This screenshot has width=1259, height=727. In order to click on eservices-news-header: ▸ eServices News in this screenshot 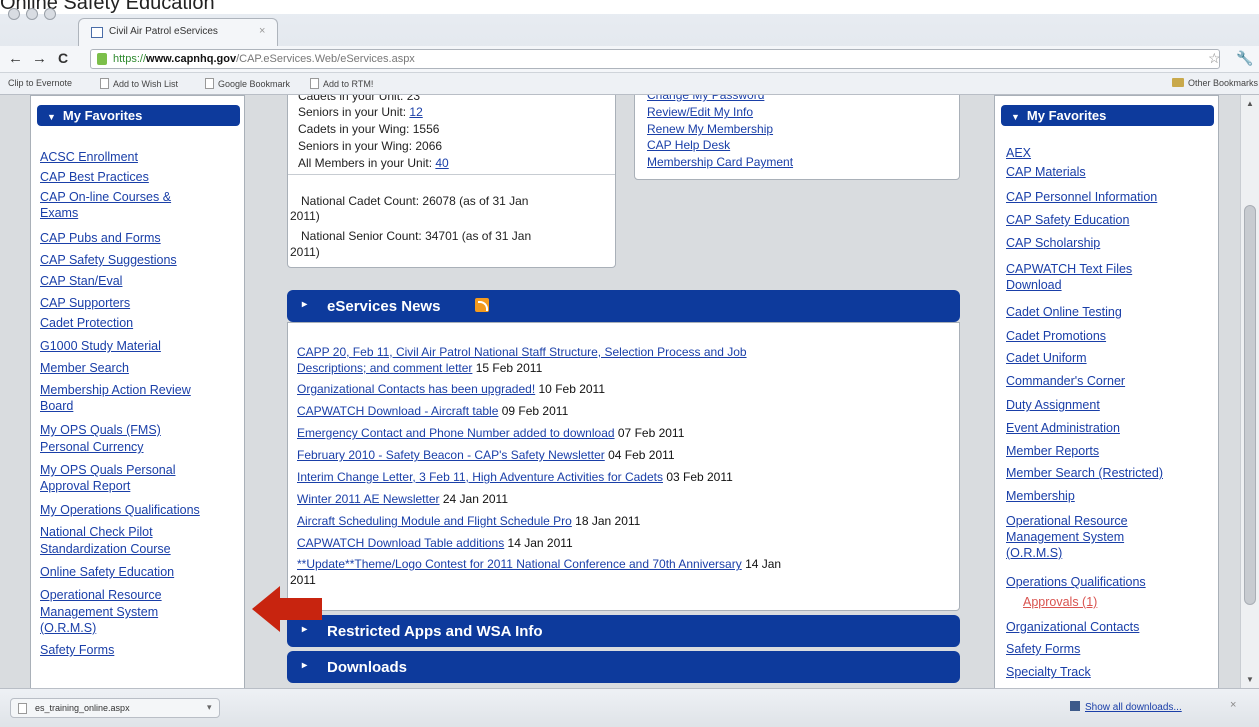, I will do `click(623, 306)`.